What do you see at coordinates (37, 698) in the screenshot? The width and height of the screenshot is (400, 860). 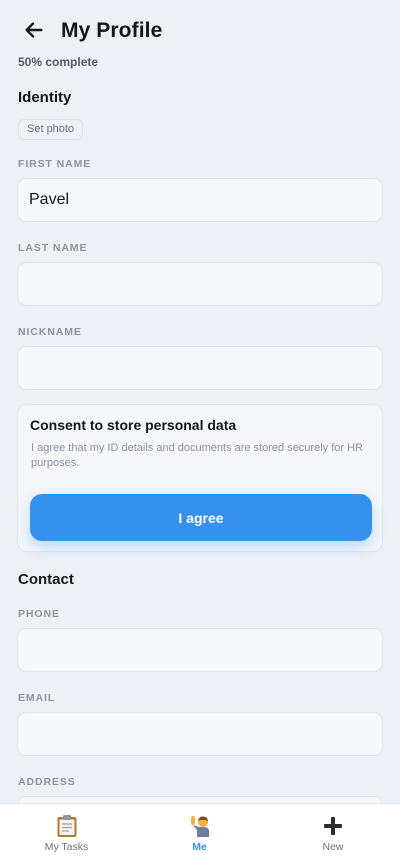 I see `email-label: EMAIL` at bounding box center [37, 698].